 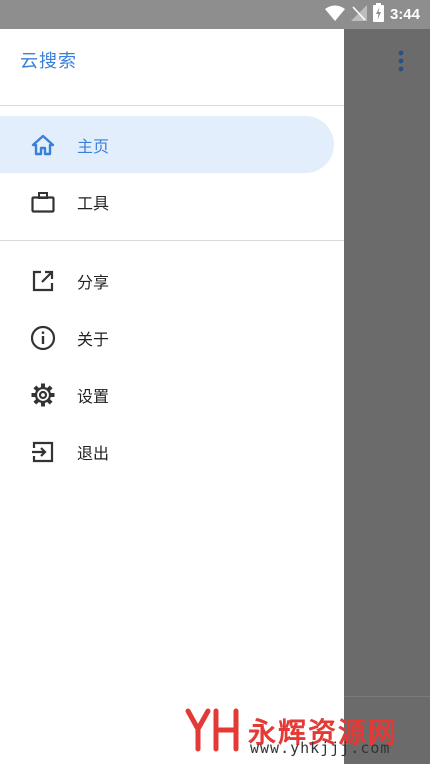 What do you see at coordinates (167, 144) in the screenshot?
I see `nav-item-home: 主页` at bounding box center [167, 144].